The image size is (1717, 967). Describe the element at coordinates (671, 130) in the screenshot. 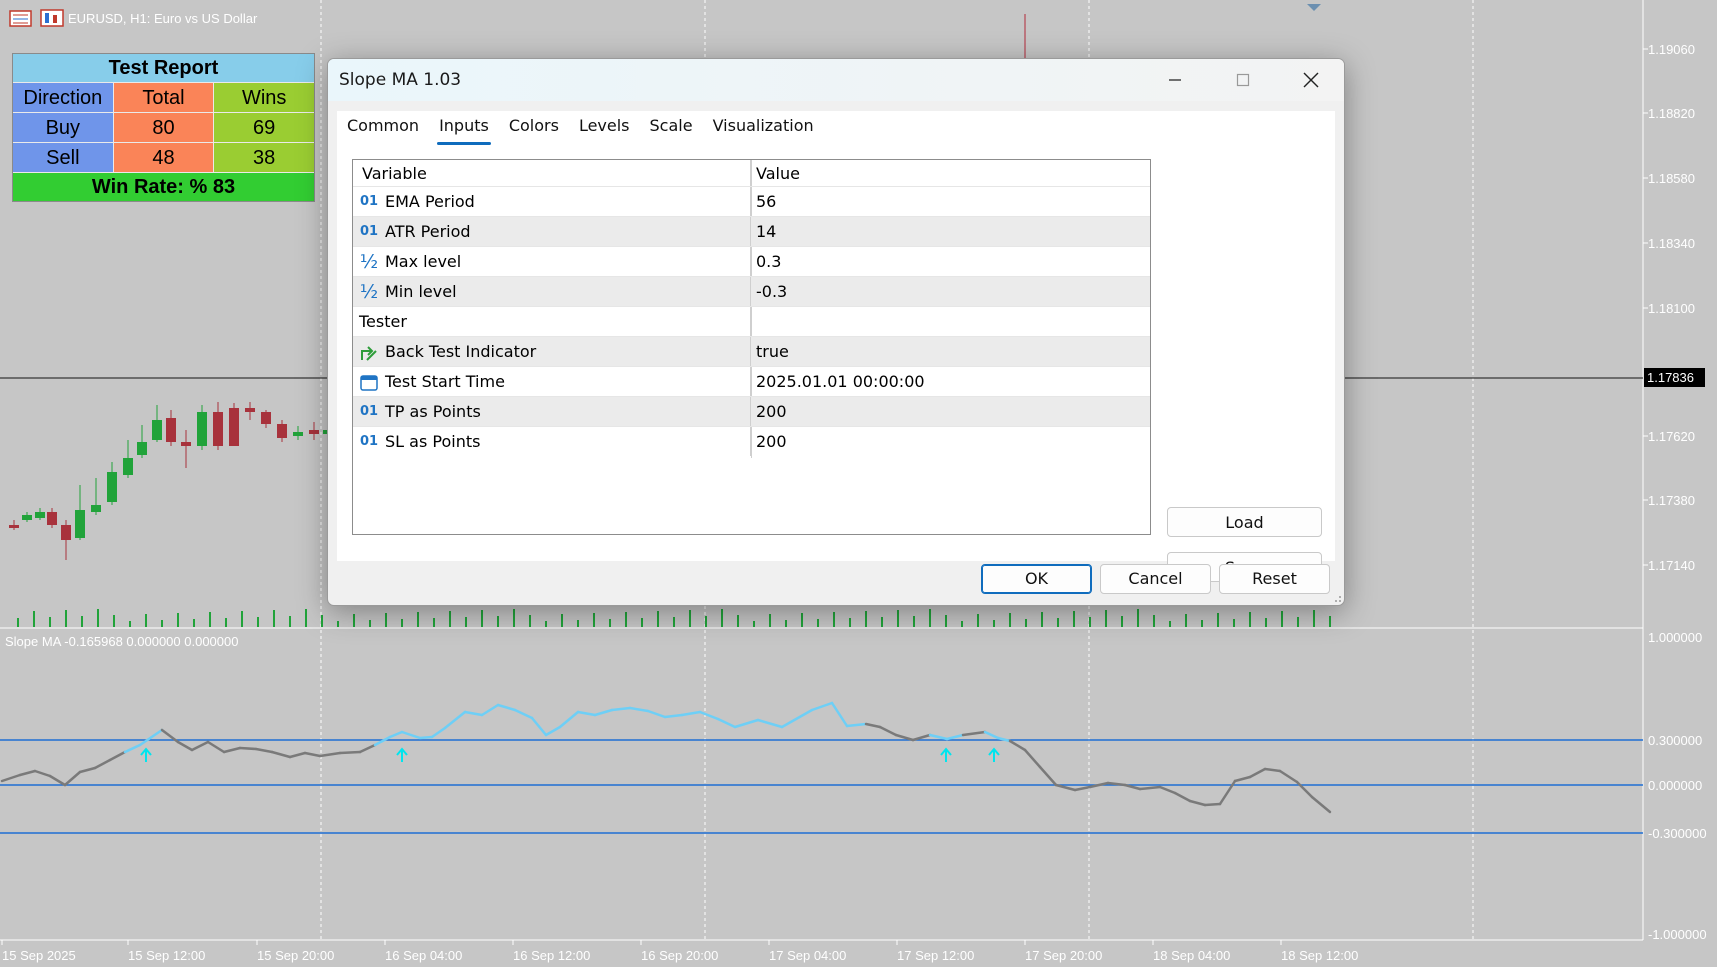

I see `tab-scale: Scale` at that location.